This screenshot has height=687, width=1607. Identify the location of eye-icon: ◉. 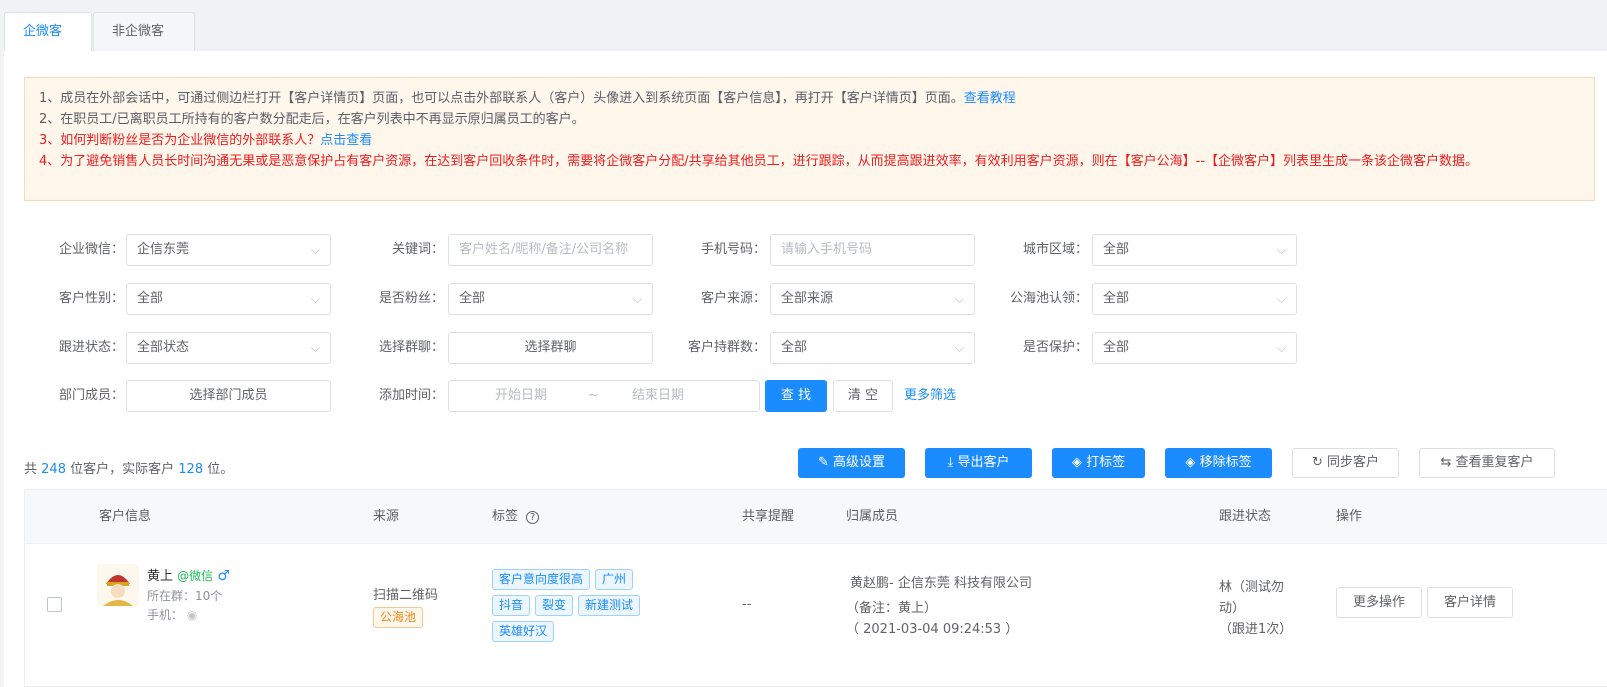
(192, 615).